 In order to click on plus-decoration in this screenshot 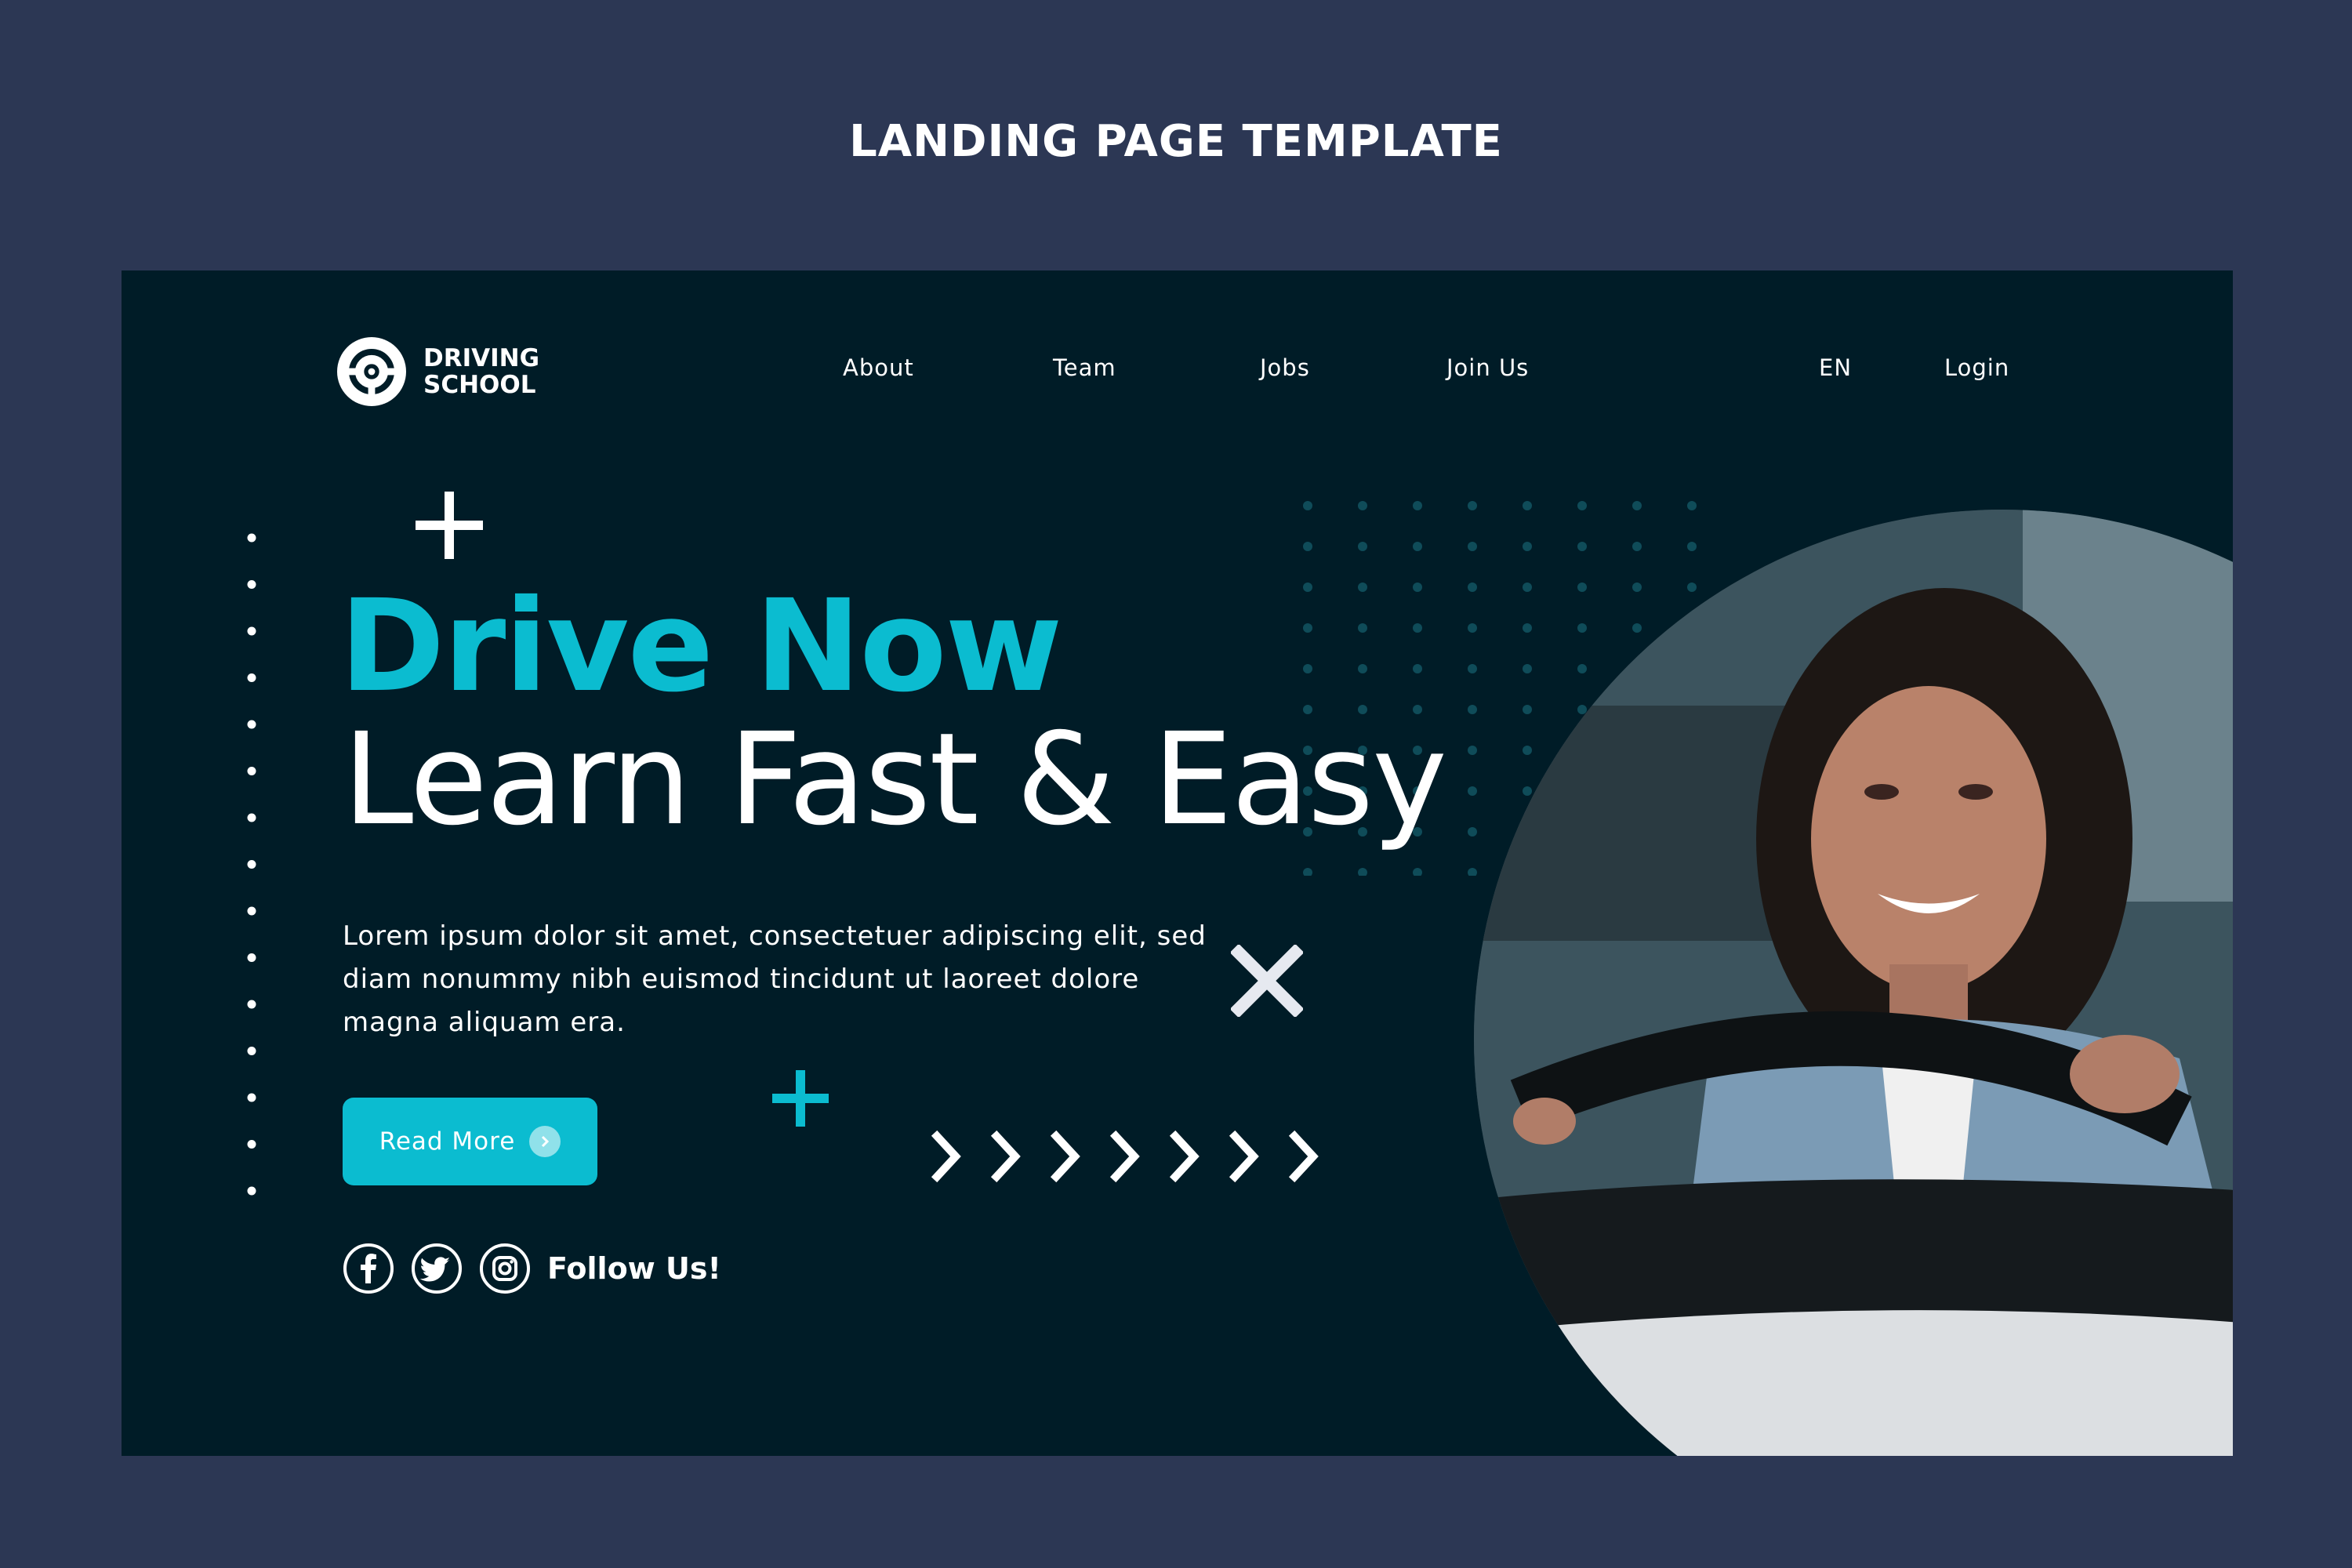, I will do `click(449, 525)`.